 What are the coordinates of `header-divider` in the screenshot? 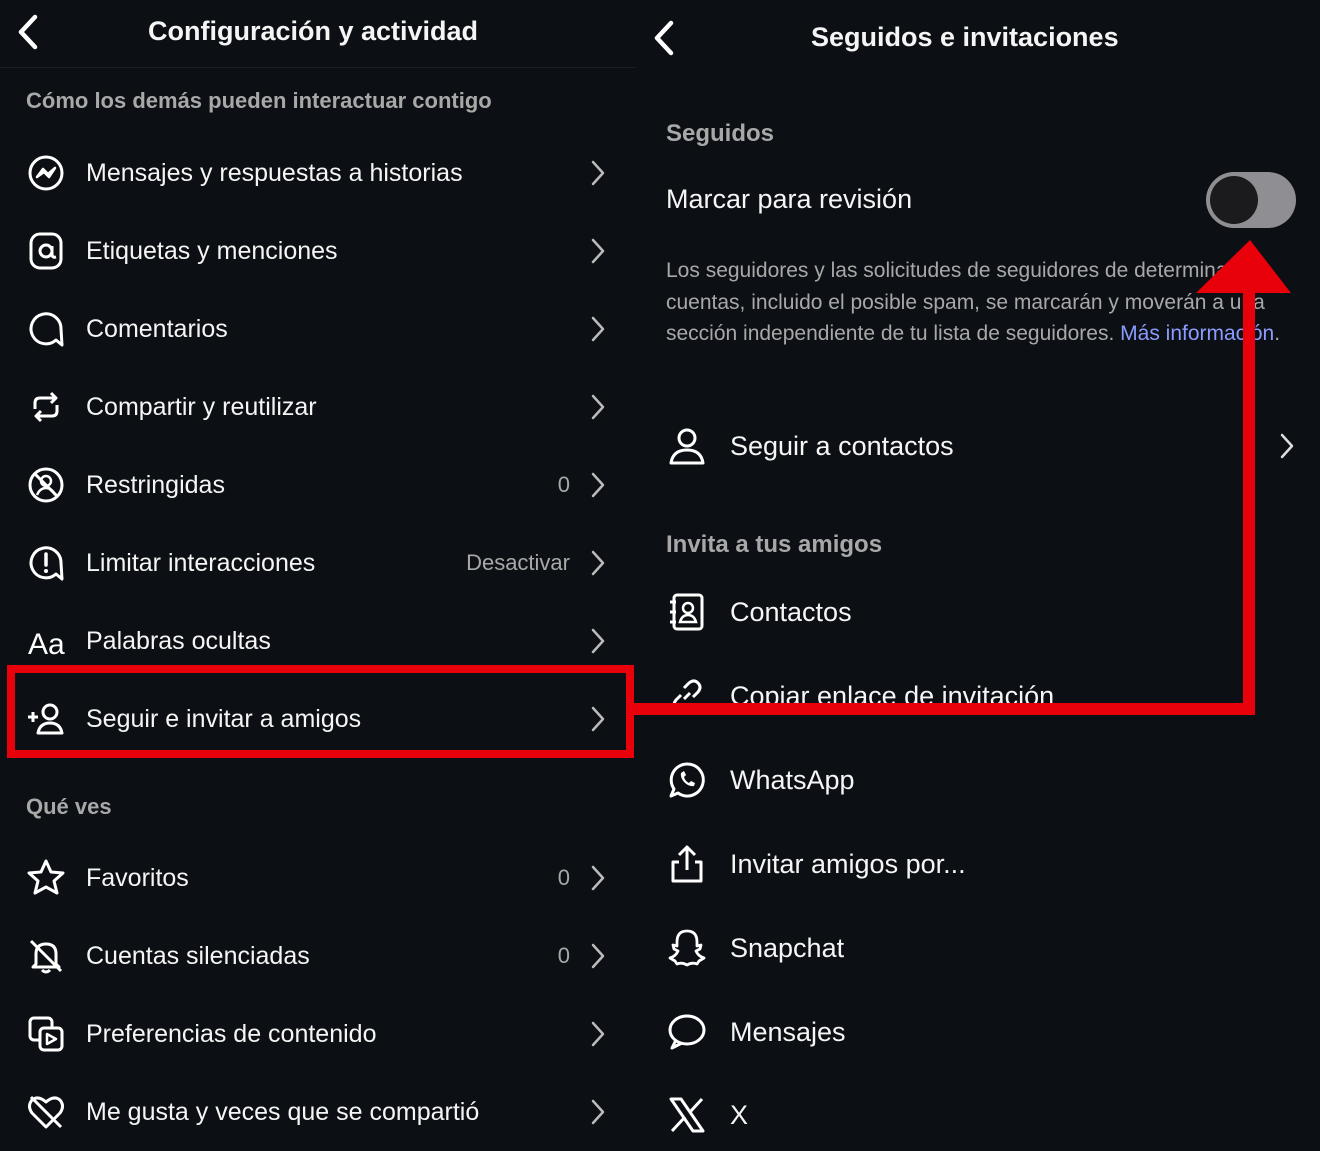 It's located at (318, 67).